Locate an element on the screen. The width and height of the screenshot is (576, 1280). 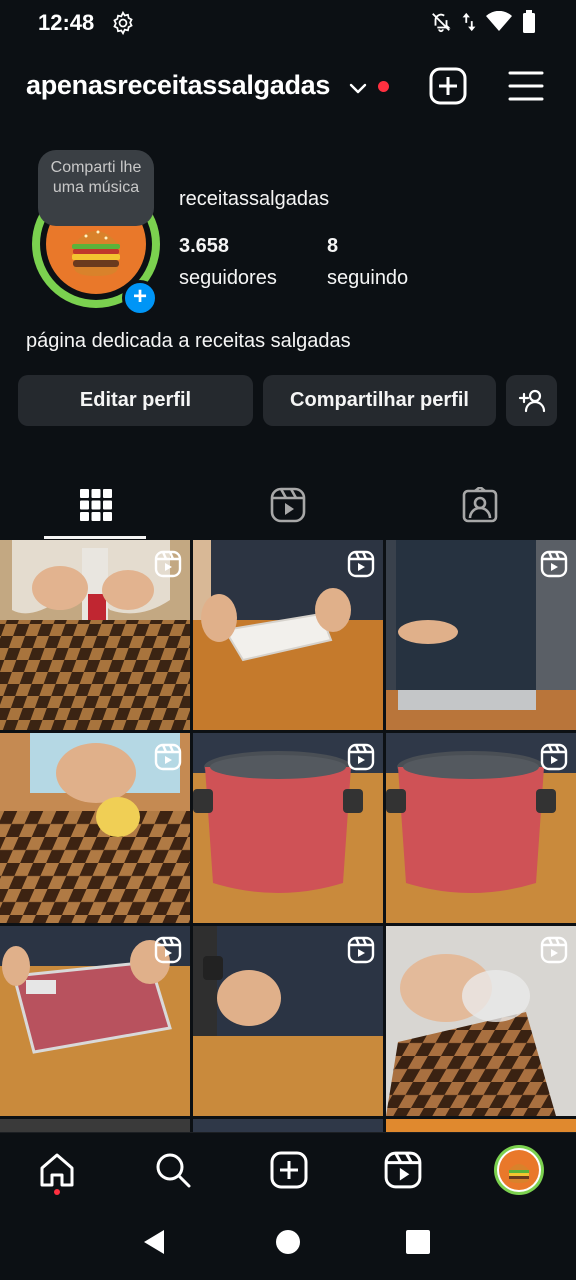
system-navigation is located at coordinates (288, 1242).